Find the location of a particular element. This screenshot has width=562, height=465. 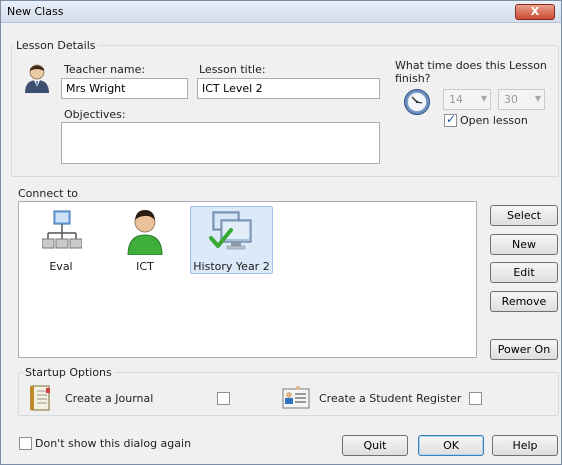

window-title: New Class is located at coordinates (35, 11).